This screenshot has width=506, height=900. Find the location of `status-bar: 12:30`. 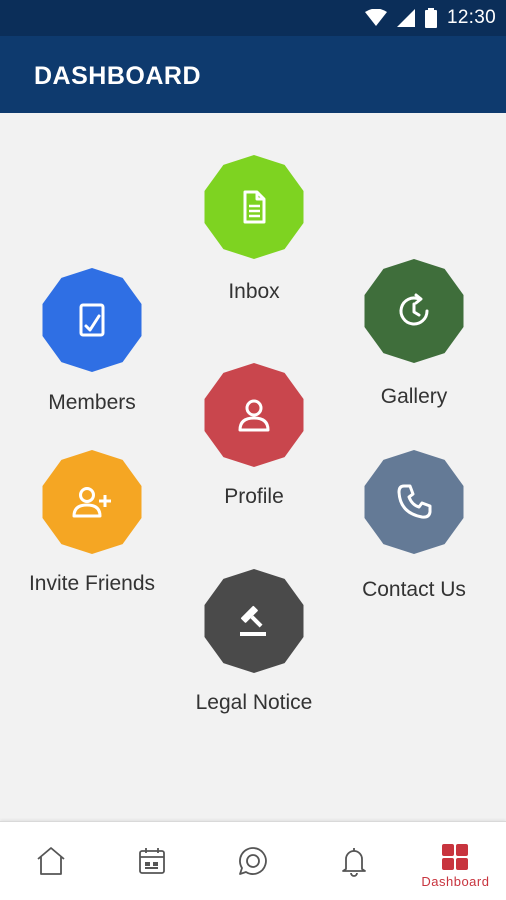

status-bar: 12:30 is located at coordinates (253, 18).